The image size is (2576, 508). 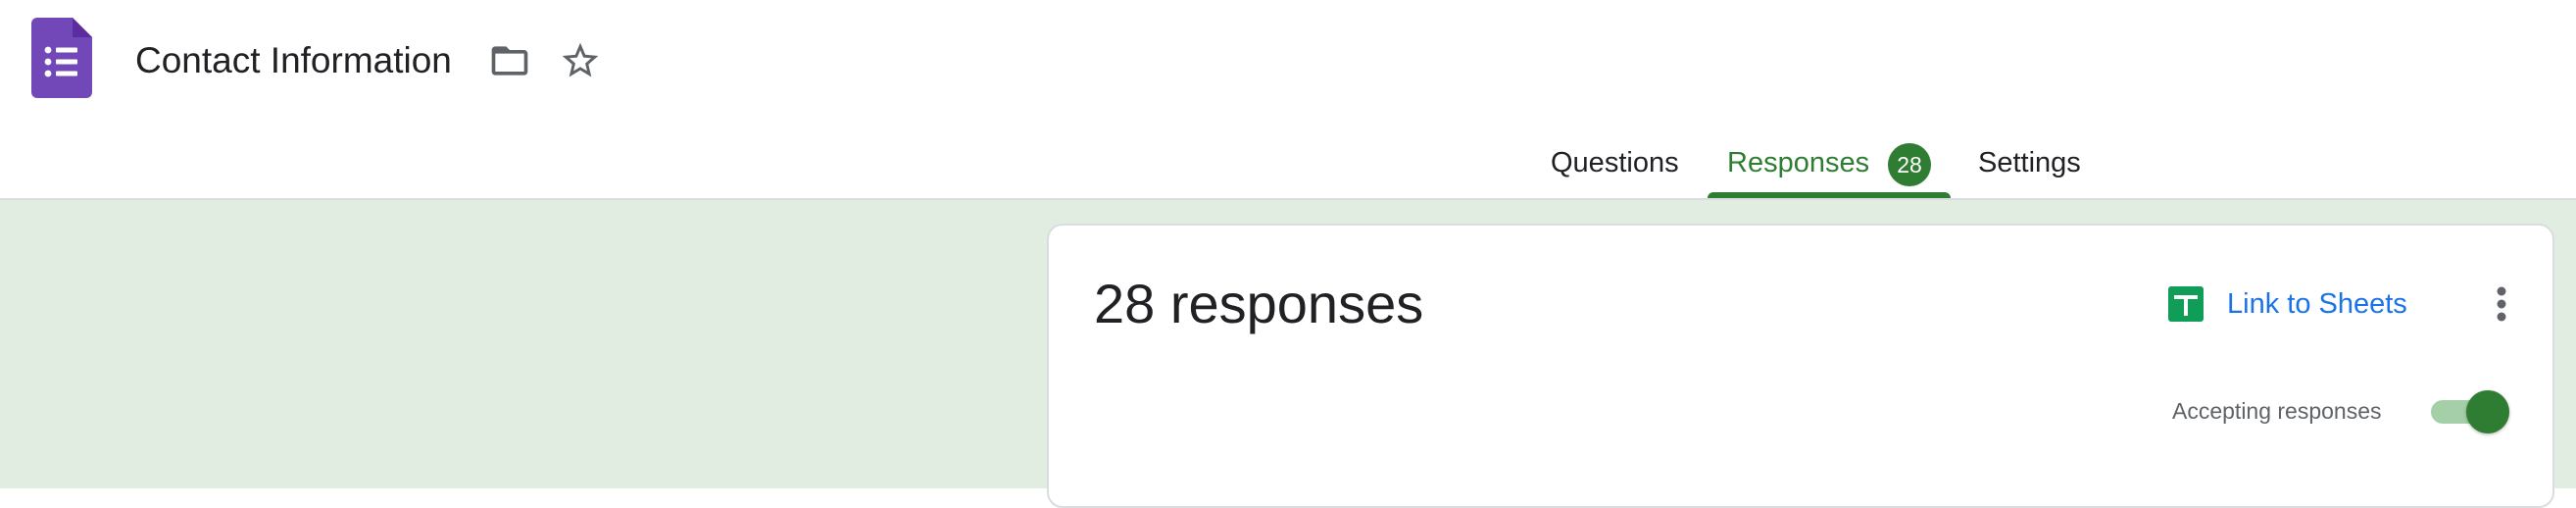 I want to click on google-sheets-icon, so click(x=2186, y=304).